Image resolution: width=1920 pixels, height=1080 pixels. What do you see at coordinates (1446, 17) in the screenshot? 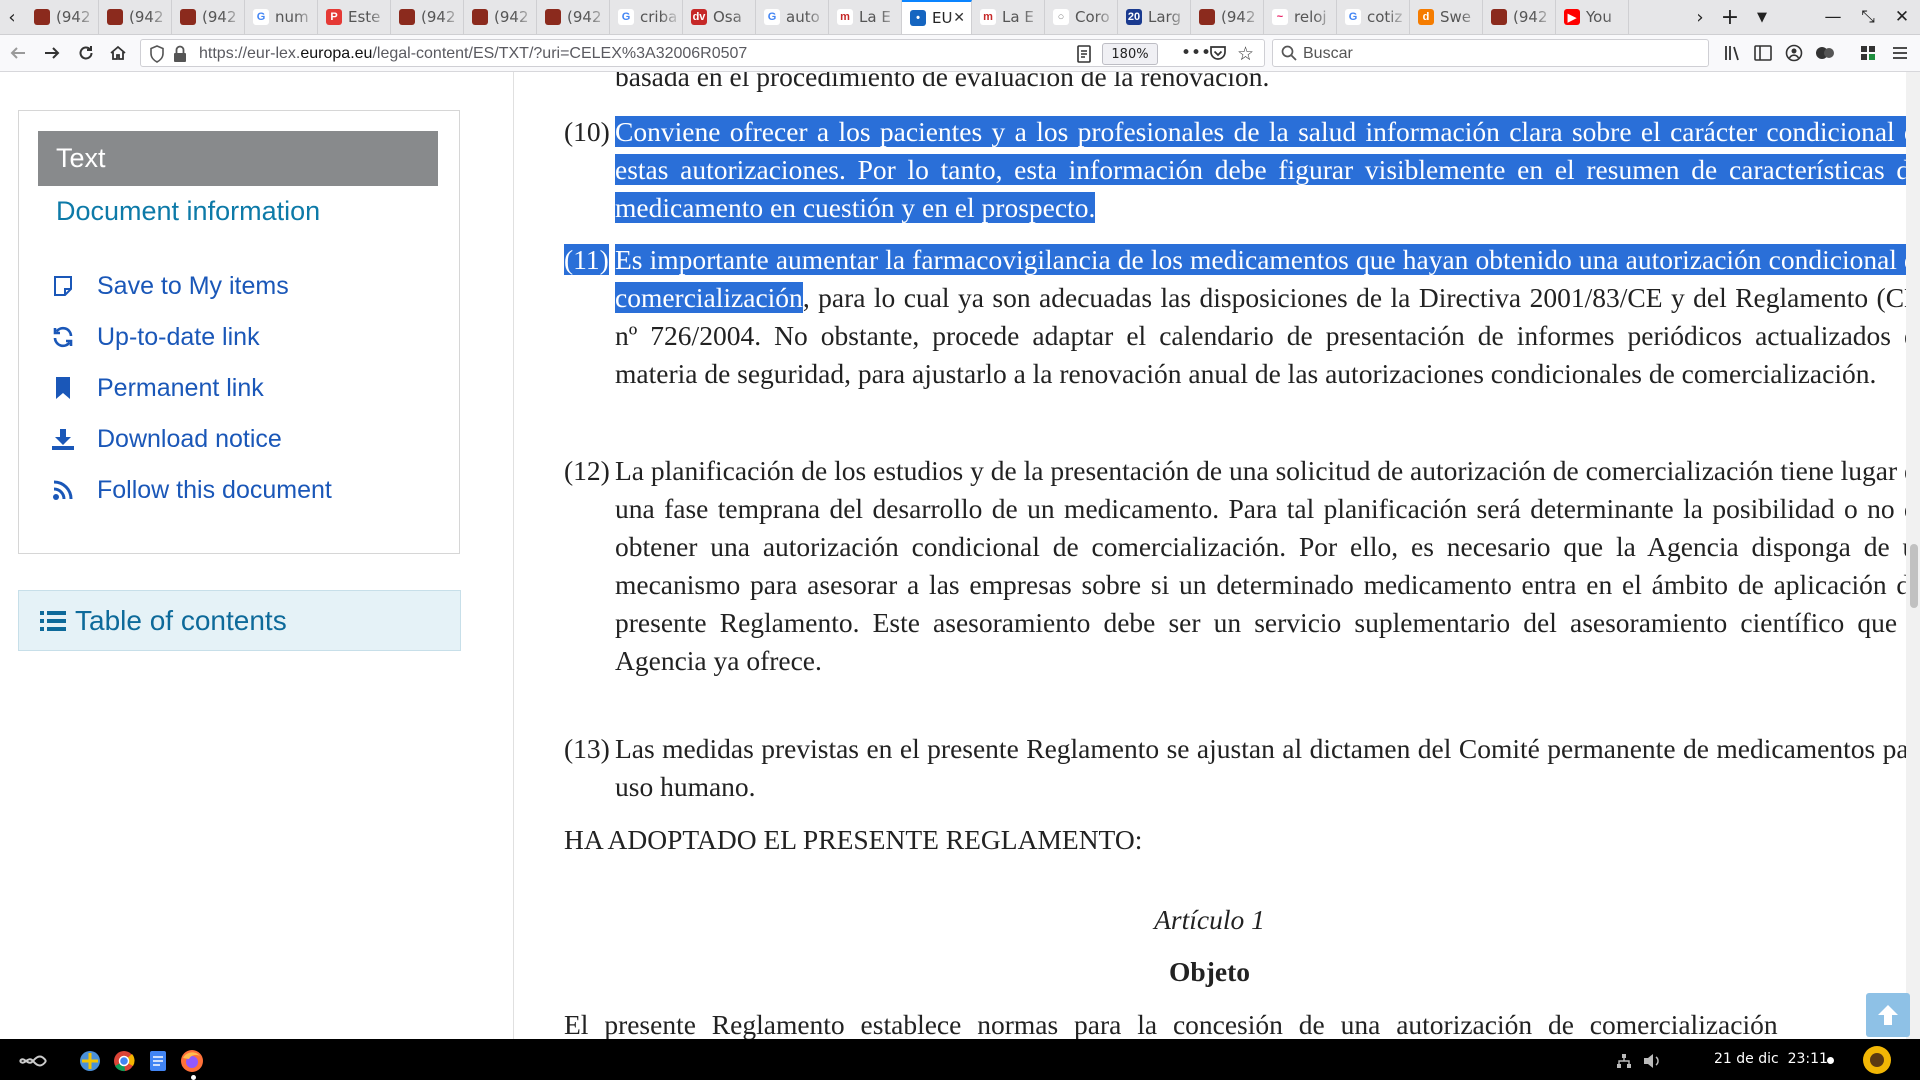
I see `browser-tab: d Swe` at bounding box center [1446, 17].